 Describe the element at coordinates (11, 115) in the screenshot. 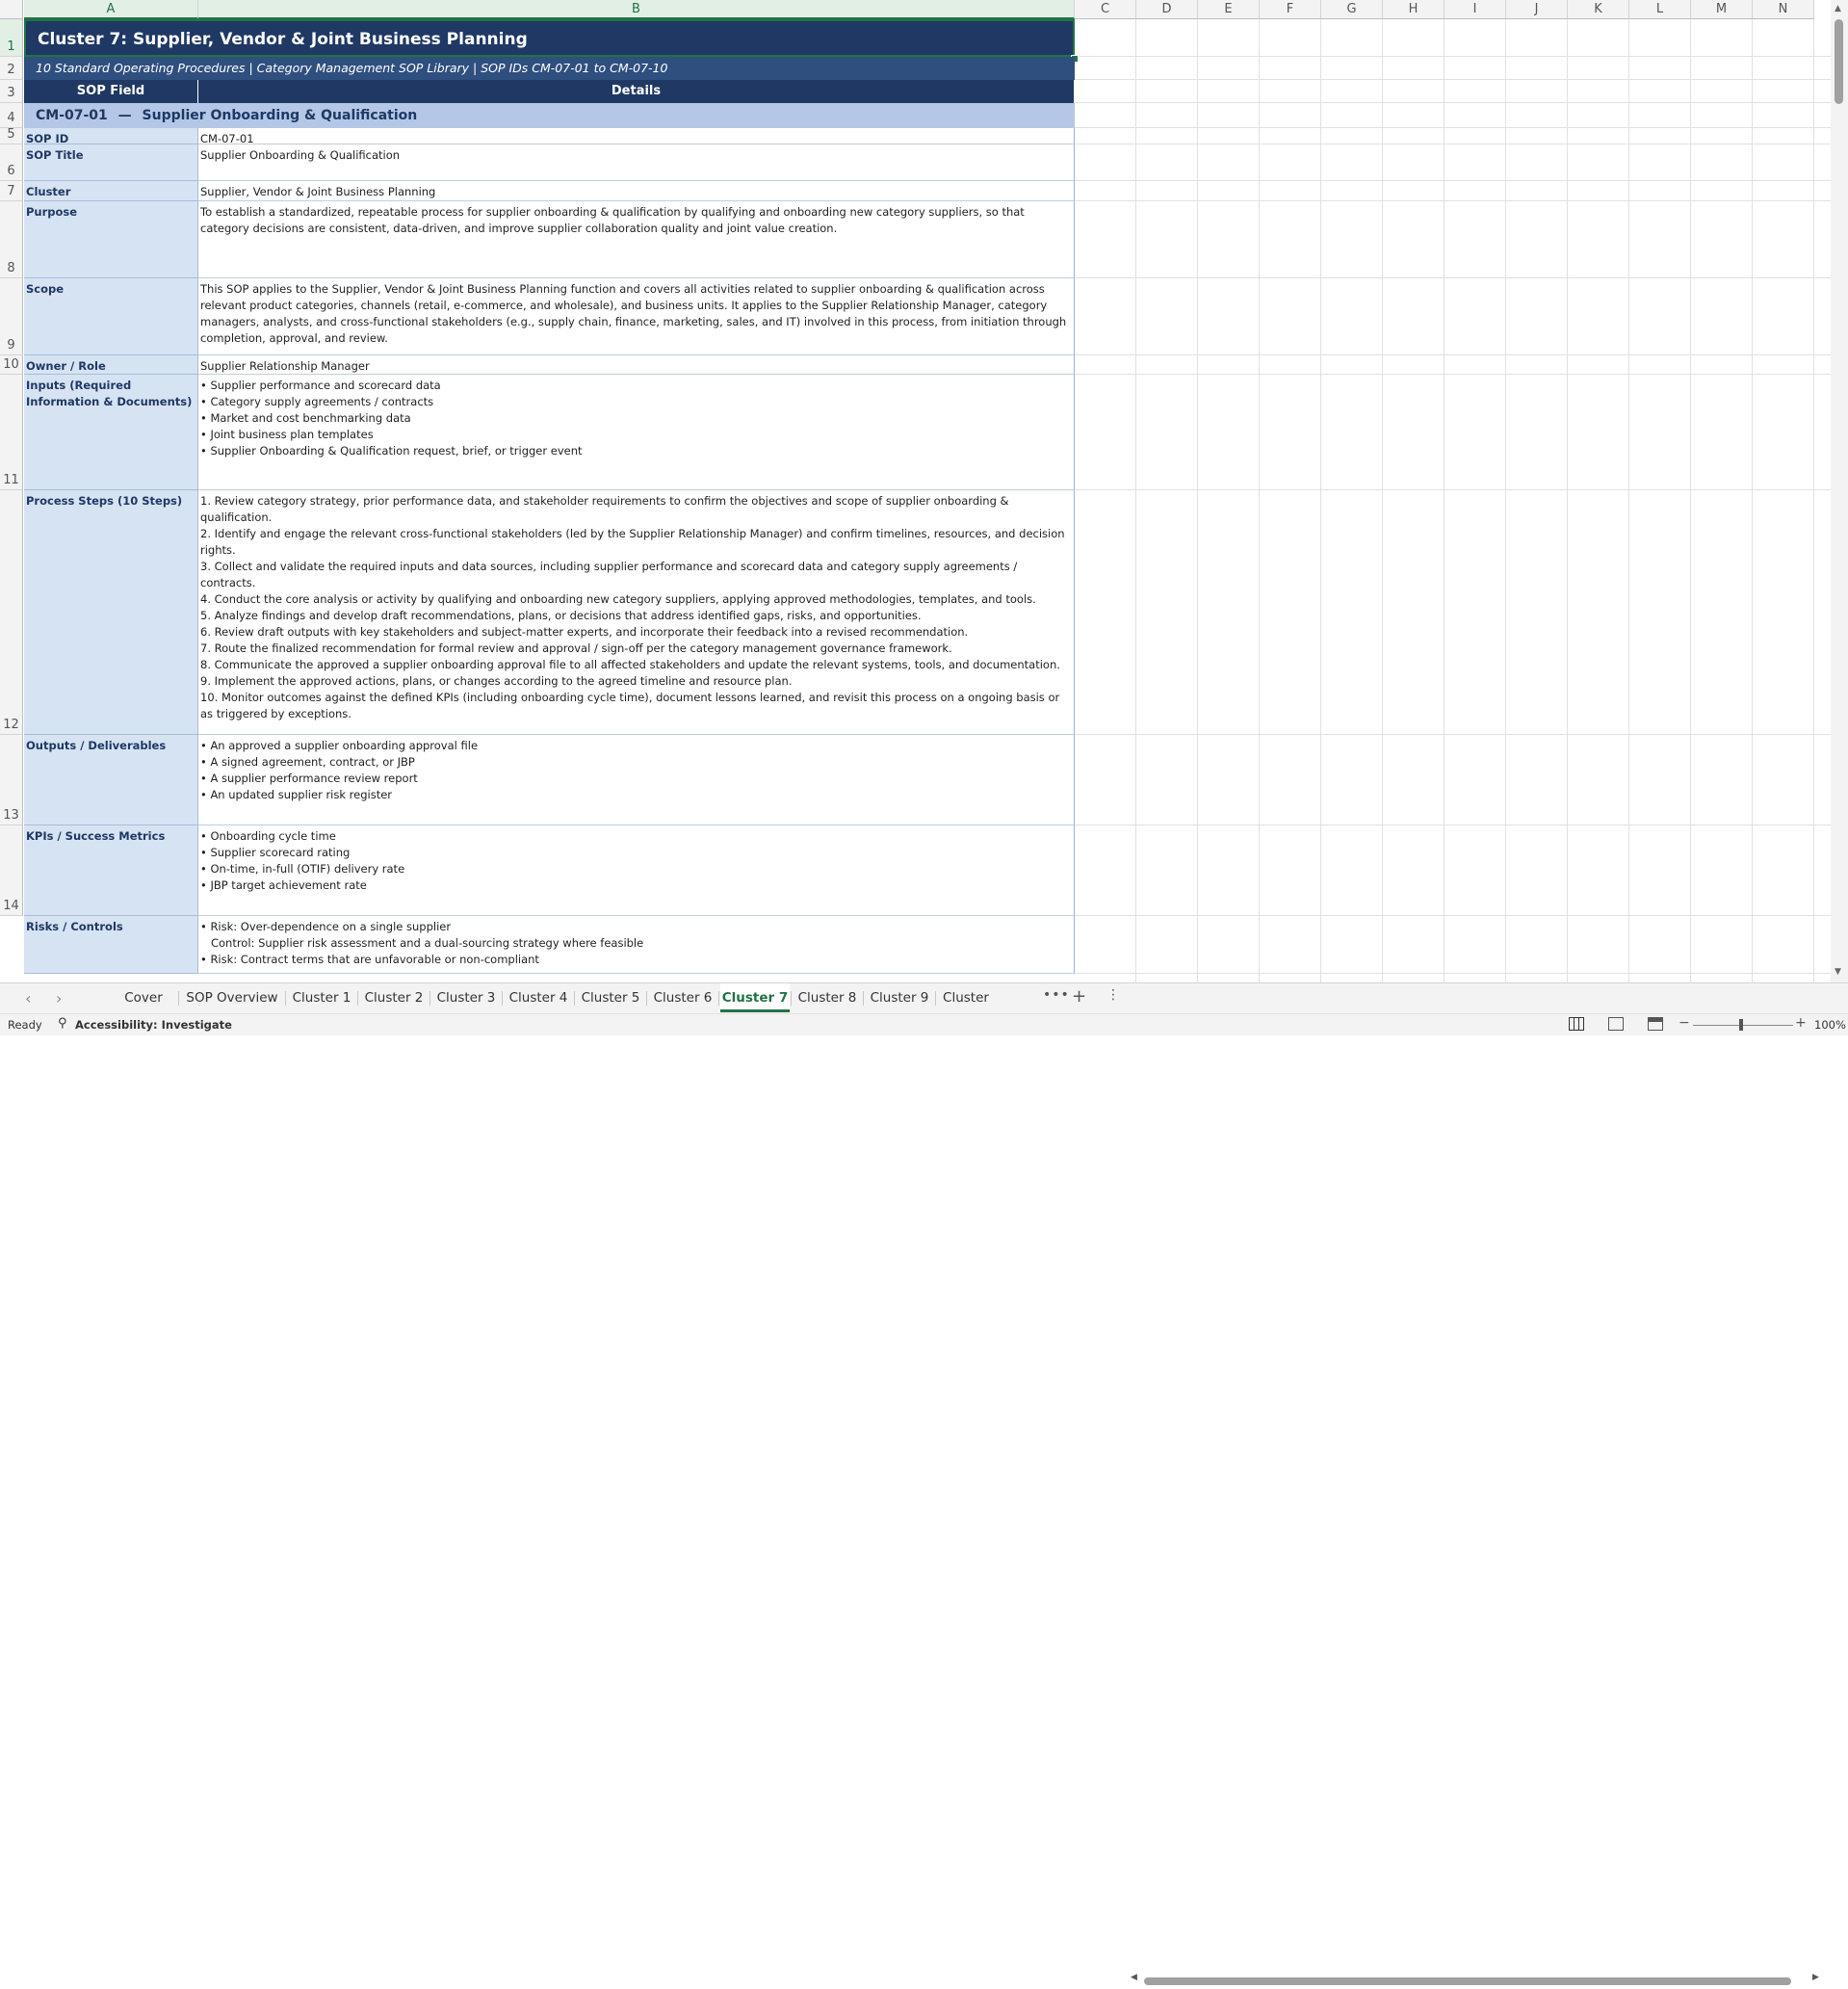

I see `row-header: 4` at that location.